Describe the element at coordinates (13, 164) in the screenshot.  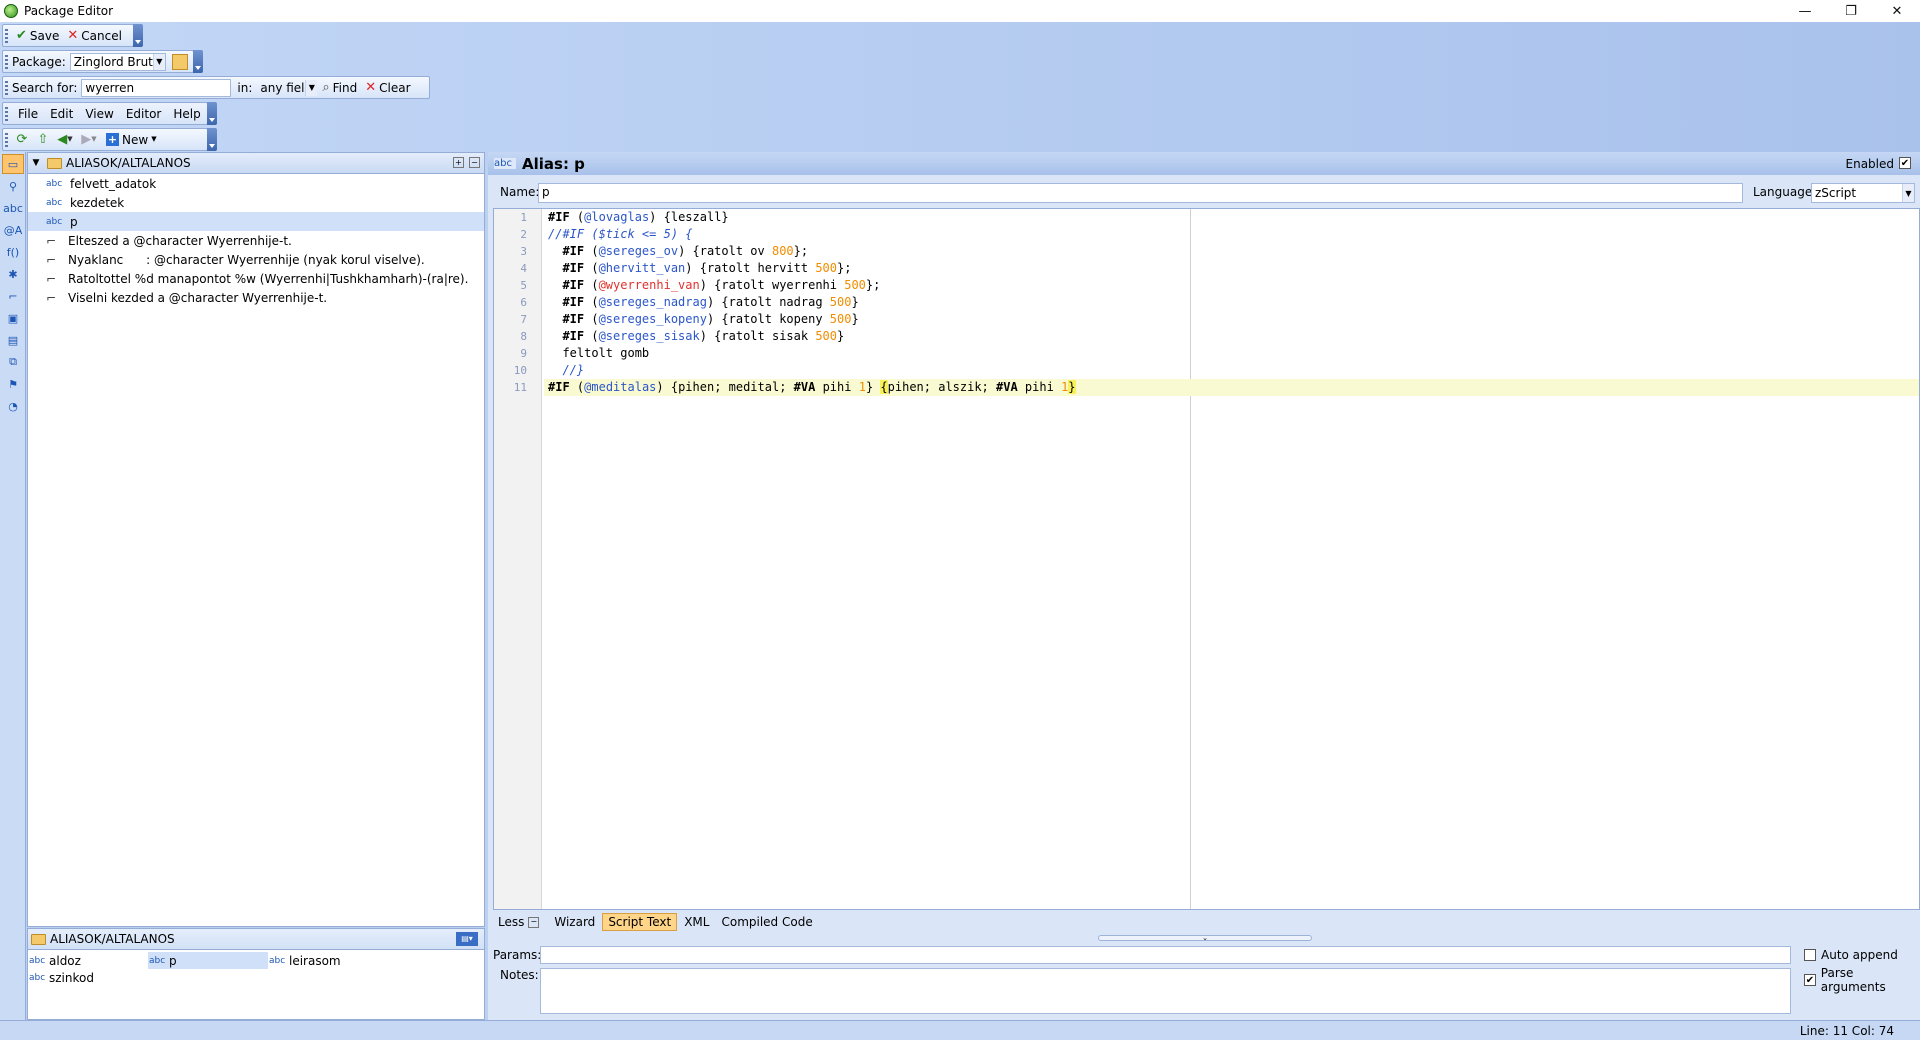
I see `folder-view-icon: ▭` at that location.